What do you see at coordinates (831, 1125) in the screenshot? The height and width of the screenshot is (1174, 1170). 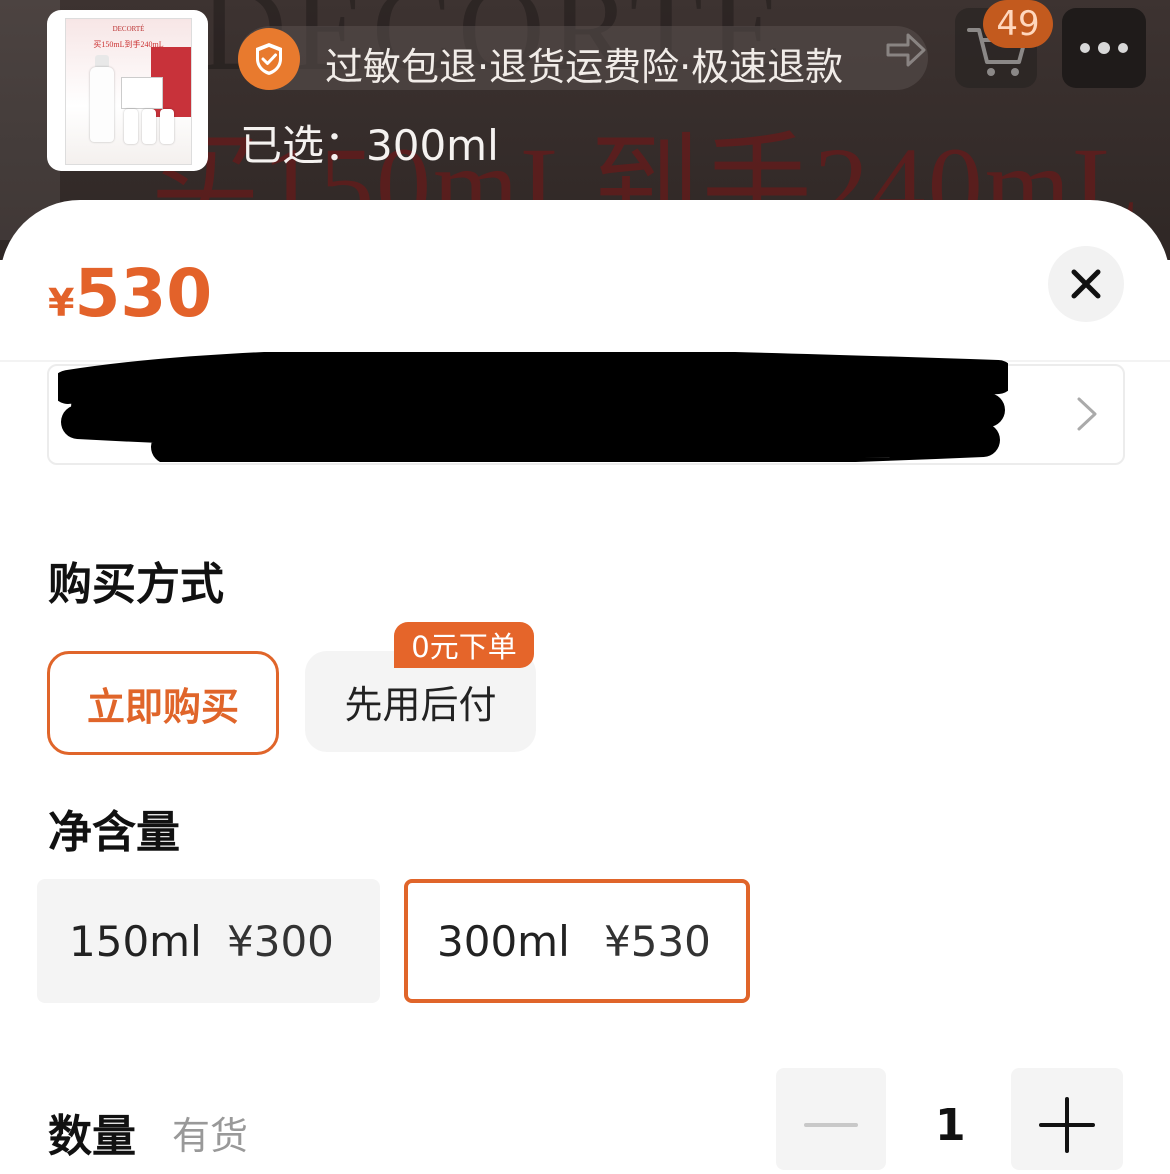 I see `minus-icon` at bounding box center [831, 1125].